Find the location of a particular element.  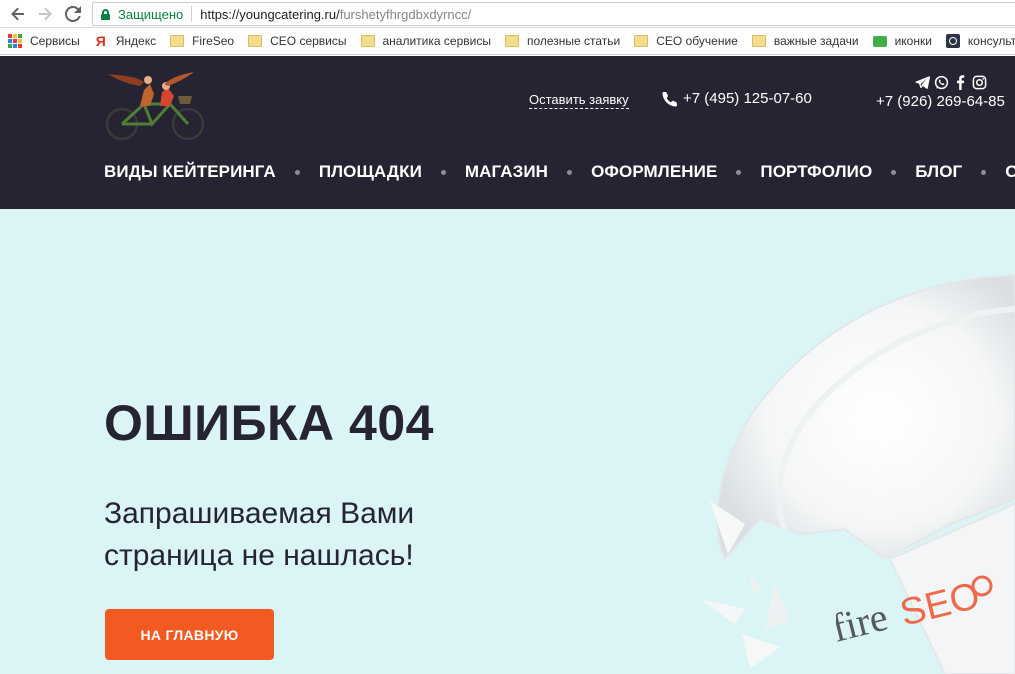

bookmark-label: полезные статьи is located at coordinates (573, 41).